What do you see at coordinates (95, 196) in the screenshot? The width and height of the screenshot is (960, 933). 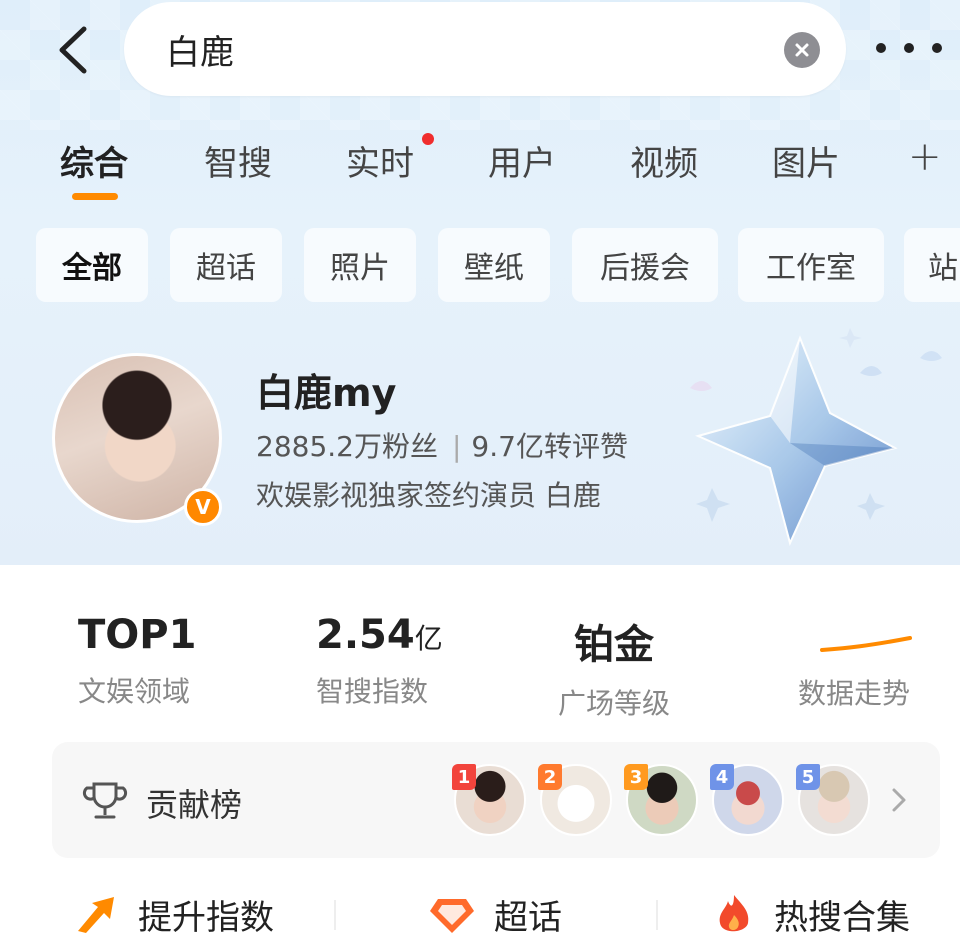 I see `active-tab-indicator` at bounding box center [95, 196].